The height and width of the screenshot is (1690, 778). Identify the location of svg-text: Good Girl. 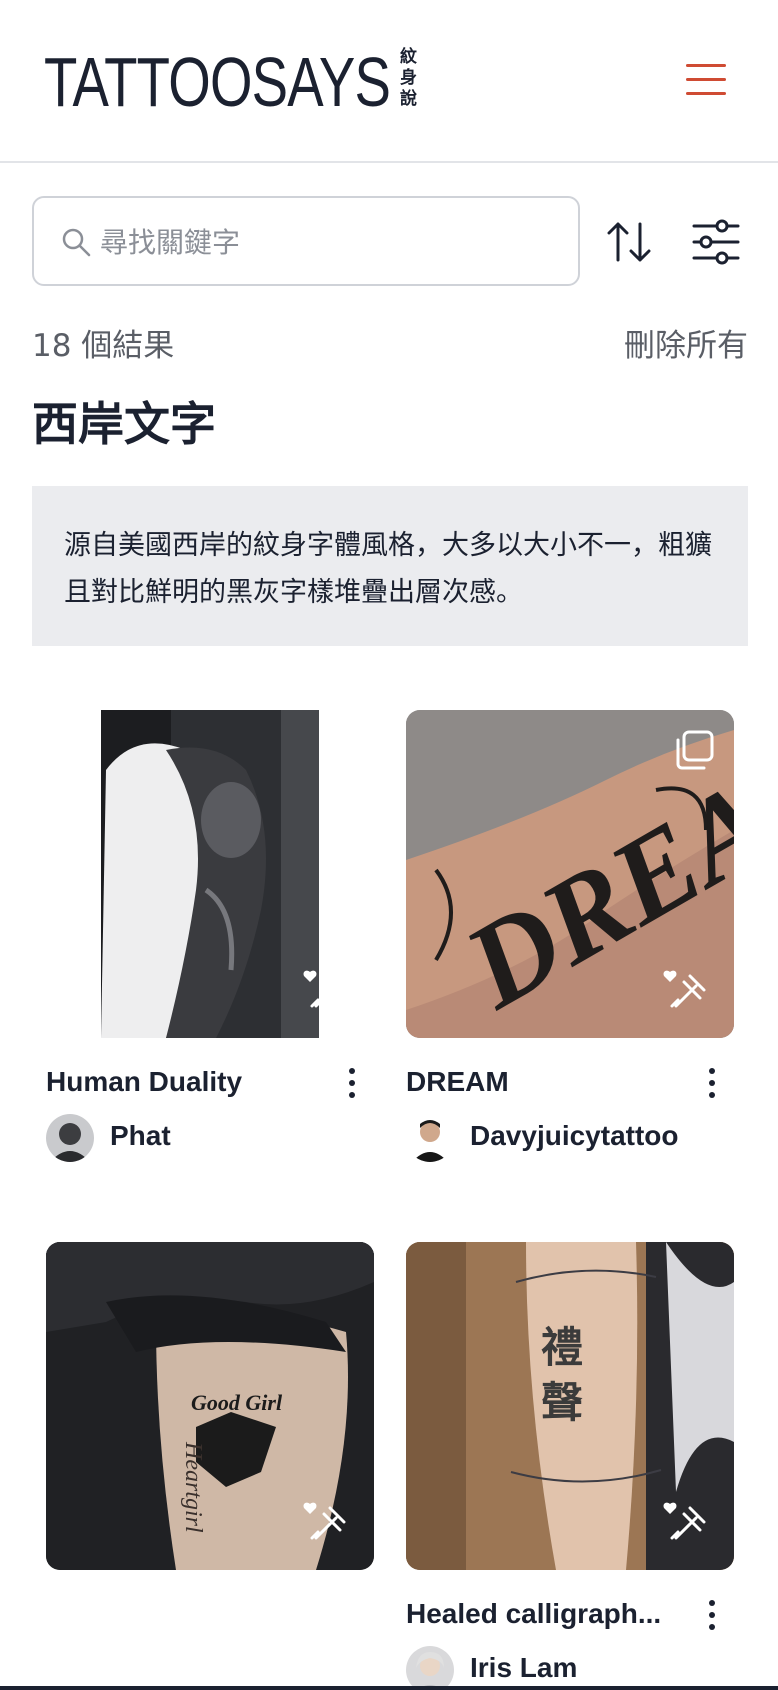
(237, 1402).